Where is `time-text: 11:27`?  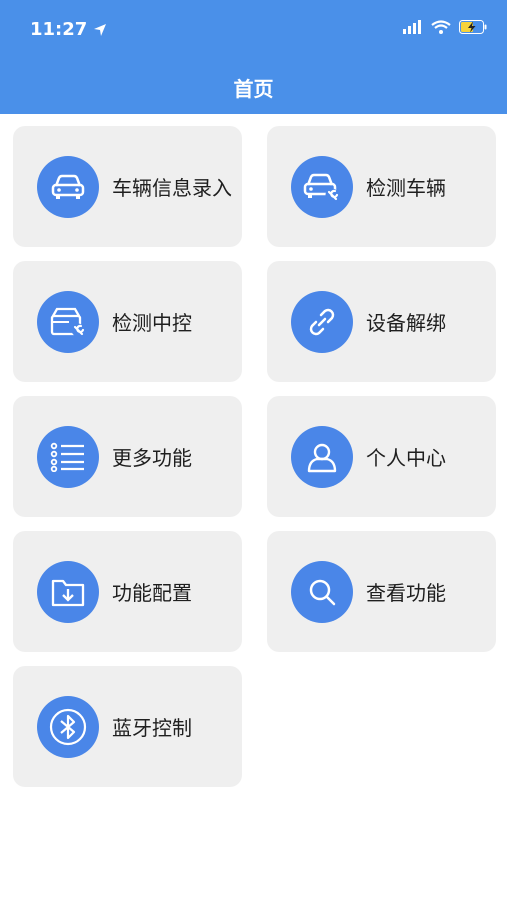
time-text: 11:27 is located at coordinates (59, 29).